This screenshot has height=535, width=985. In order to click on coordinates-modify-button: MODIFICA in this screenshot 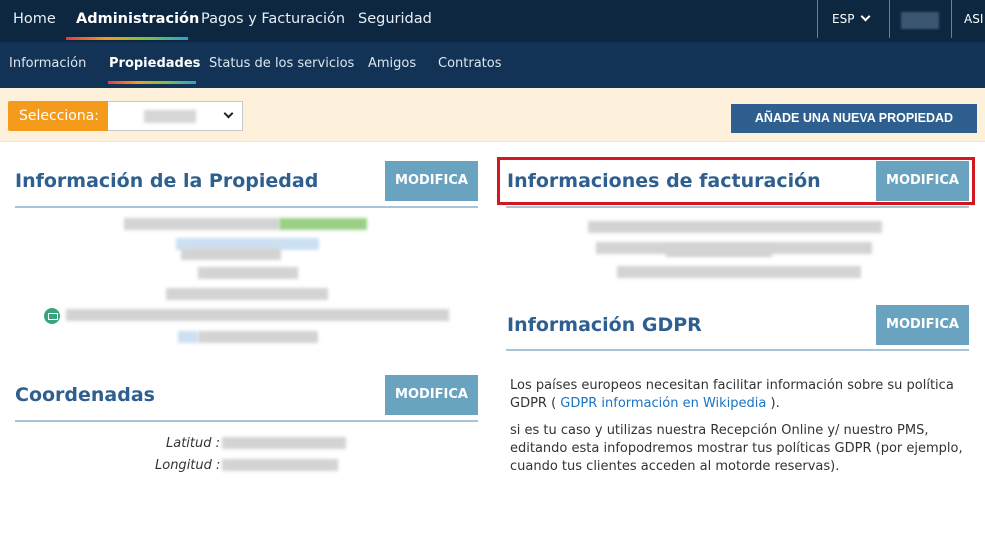, I will do `click(431, 395)`.